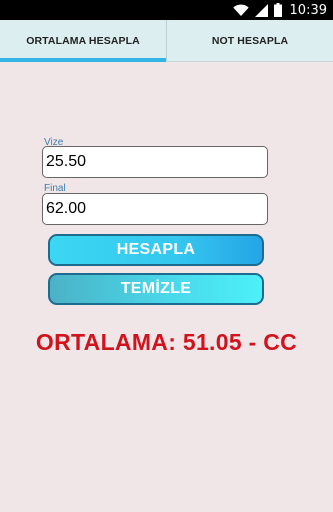 This screenshot has height=512, width=333. Describe the element at coordinates (155, 162) in the screenshot. I see `vize-input` at that location.